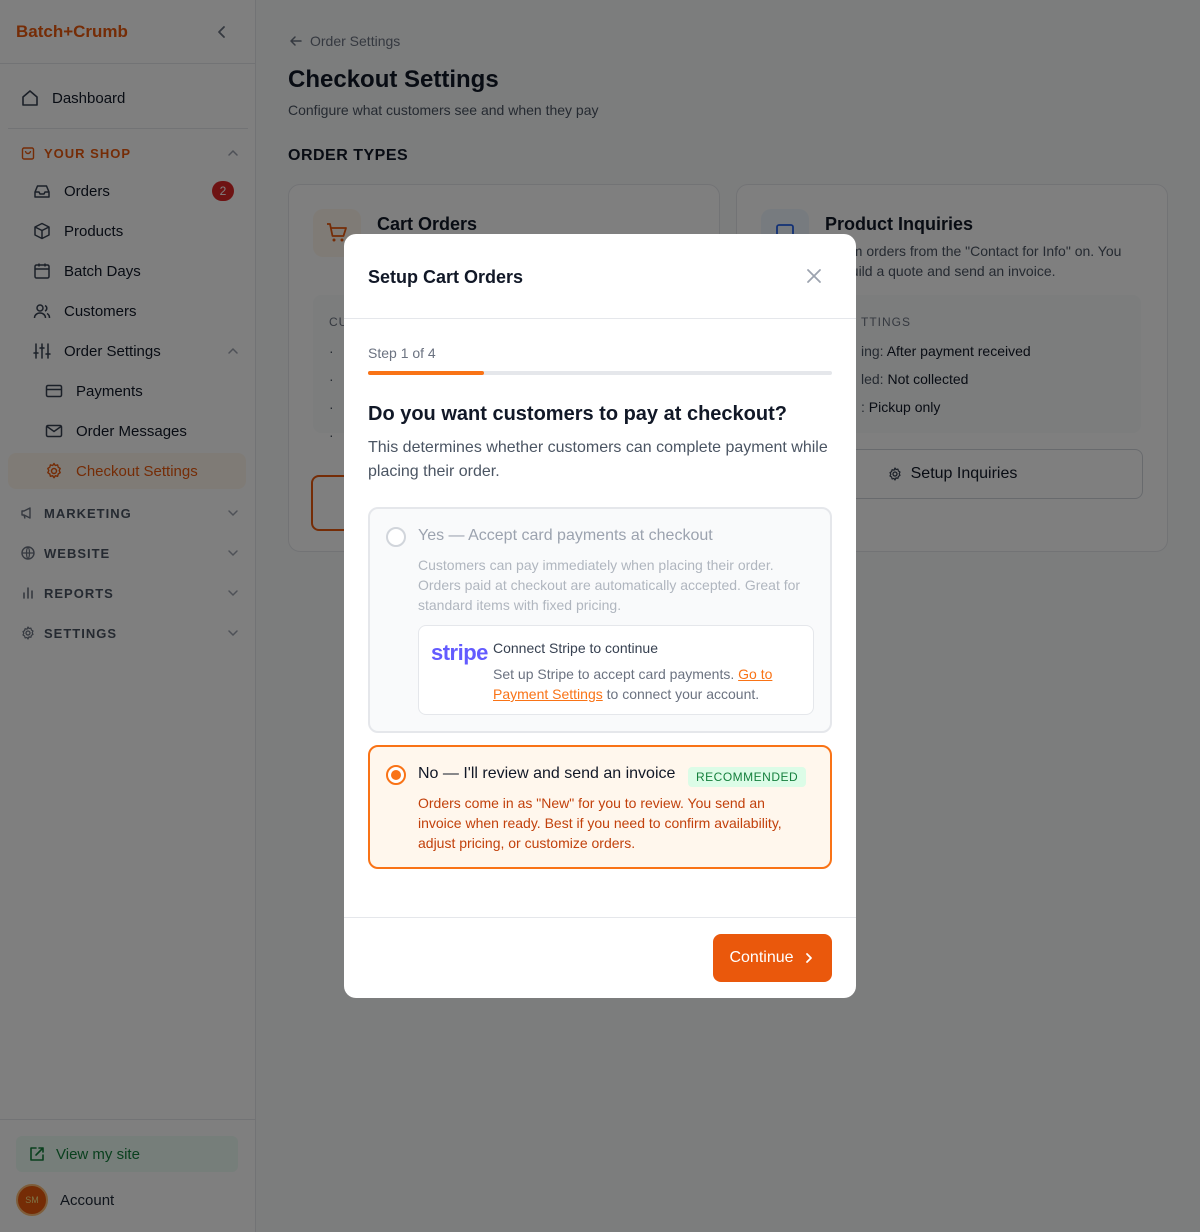 Image resolution: width=1200 pixels, height=1232 pixels. What do you see at coordinates (426, 373) in the screenshot?
I see `progress-fill` at bounding box center [426, 373].